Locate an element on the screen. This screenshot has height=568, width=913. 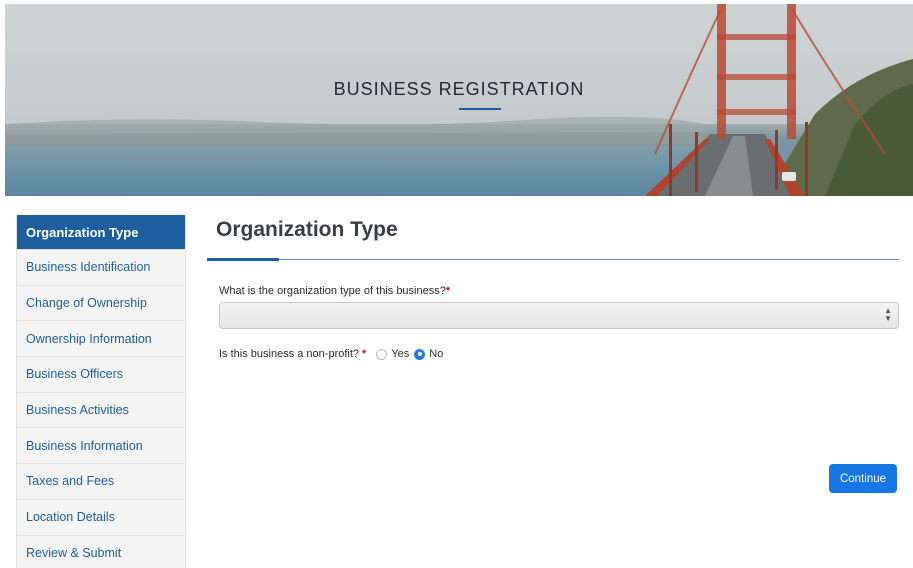
nonprofit-yes-radio is located at coordinates (382, 354).